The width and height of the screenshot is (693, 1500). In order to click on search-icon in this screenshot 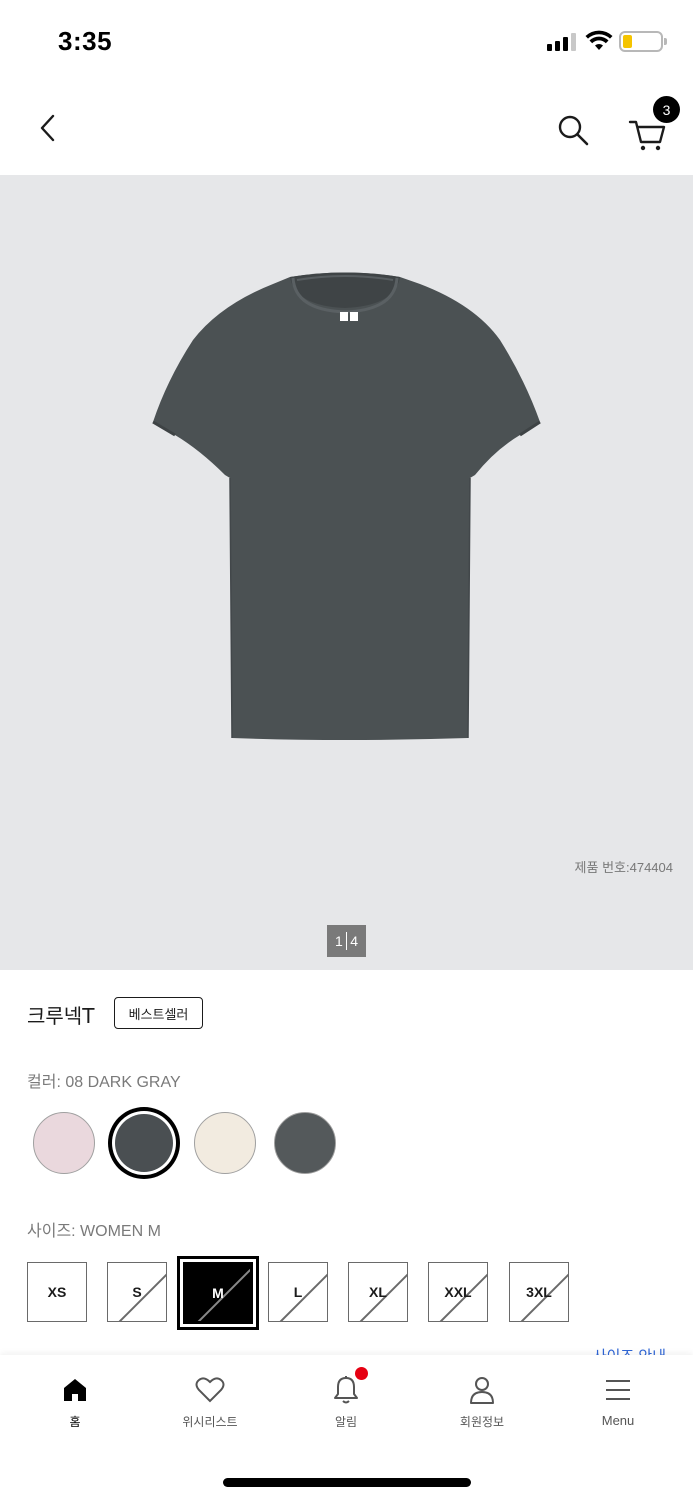, I will do `click(573, 130)`.